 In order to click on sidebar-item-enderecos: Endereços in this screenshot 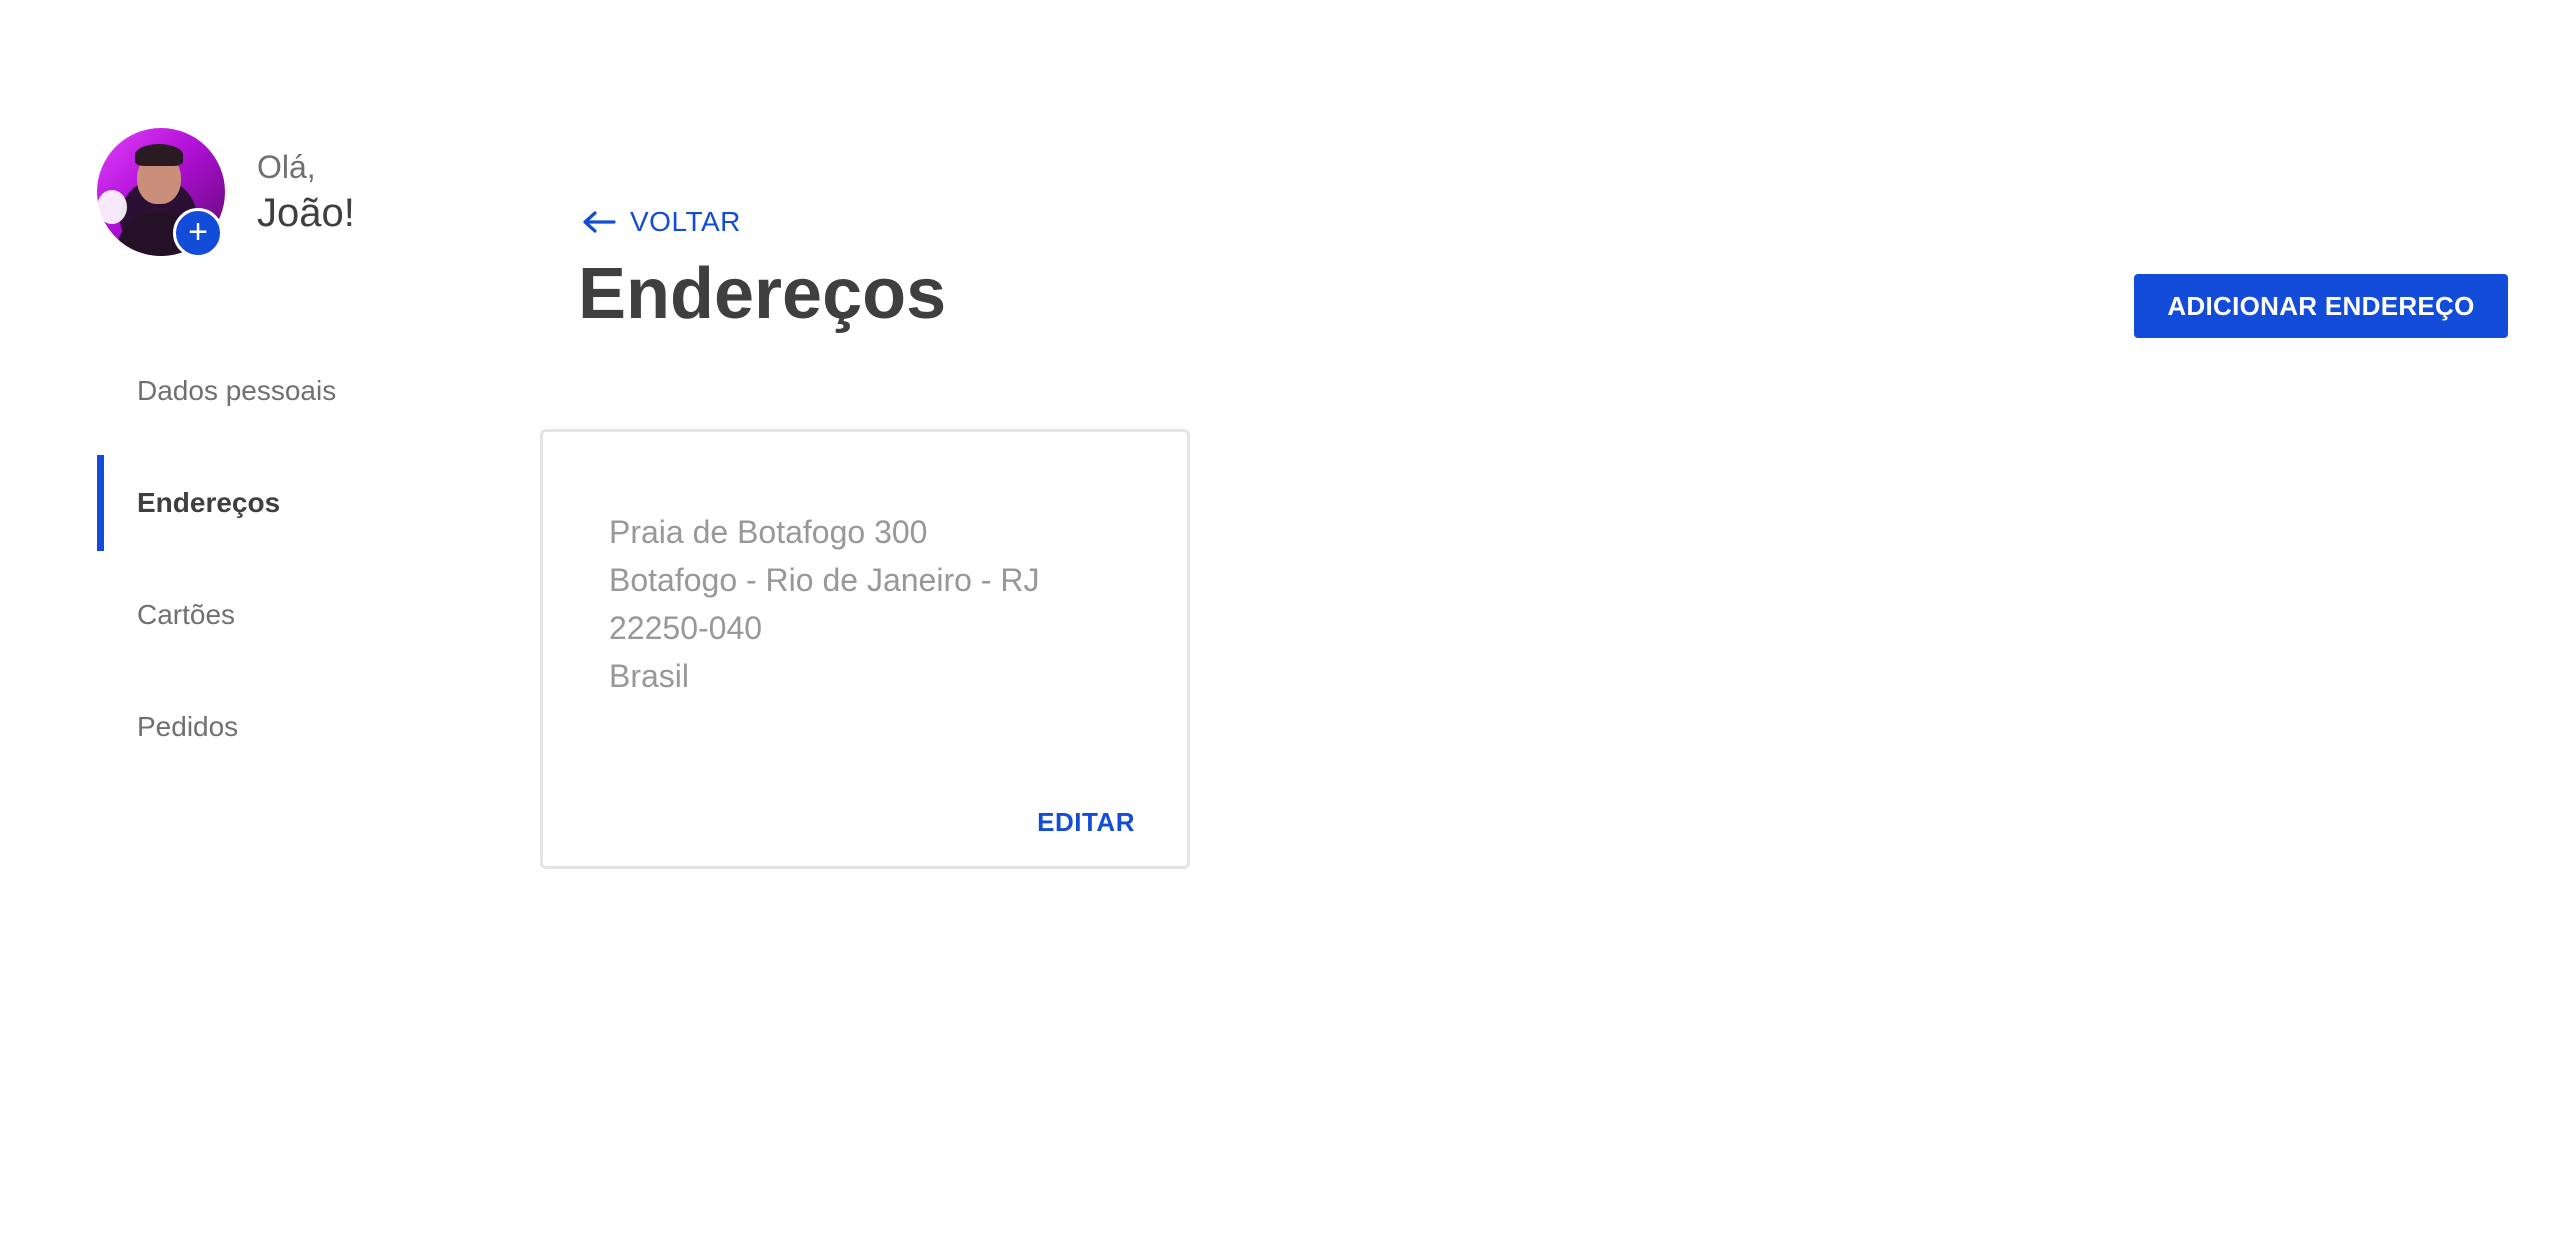, I will do `click(247, 503)`.